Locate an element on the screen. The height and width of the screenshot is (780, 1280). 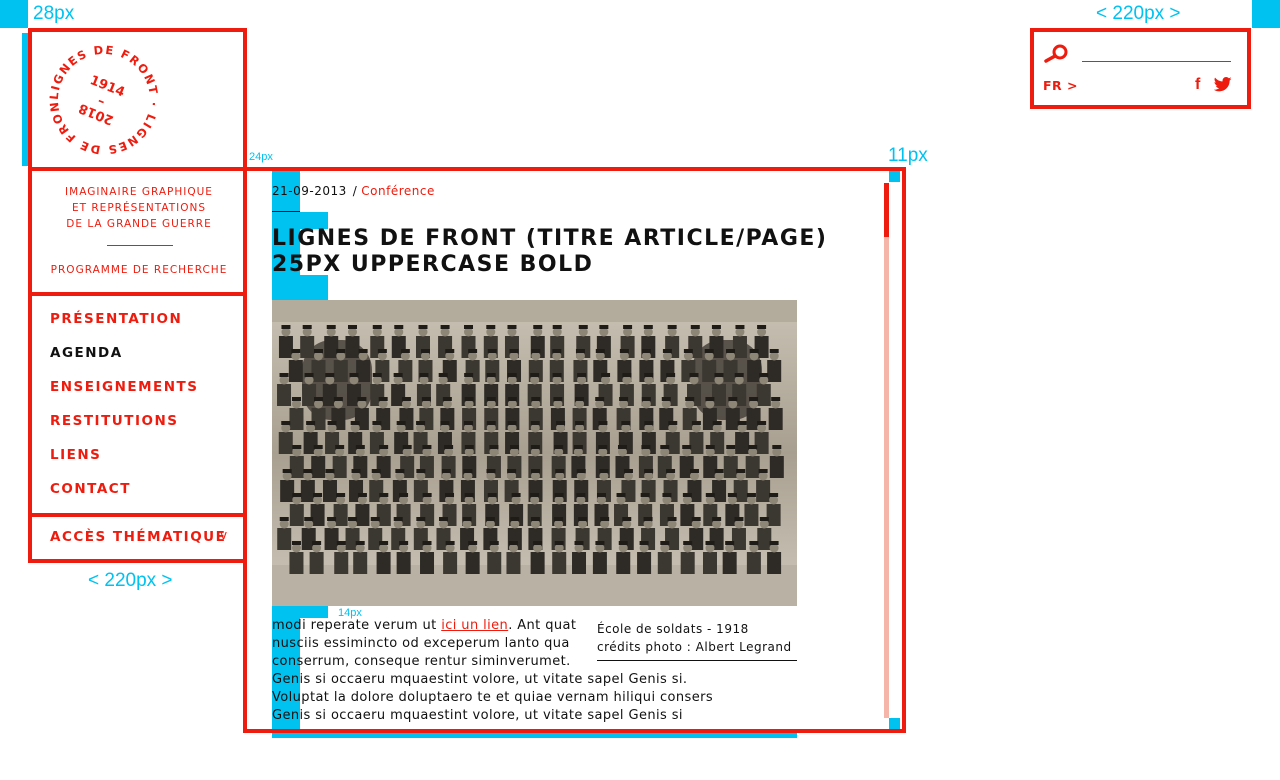
annotation-left-panel-width: < 220px > is located at coordinates (130, 580).